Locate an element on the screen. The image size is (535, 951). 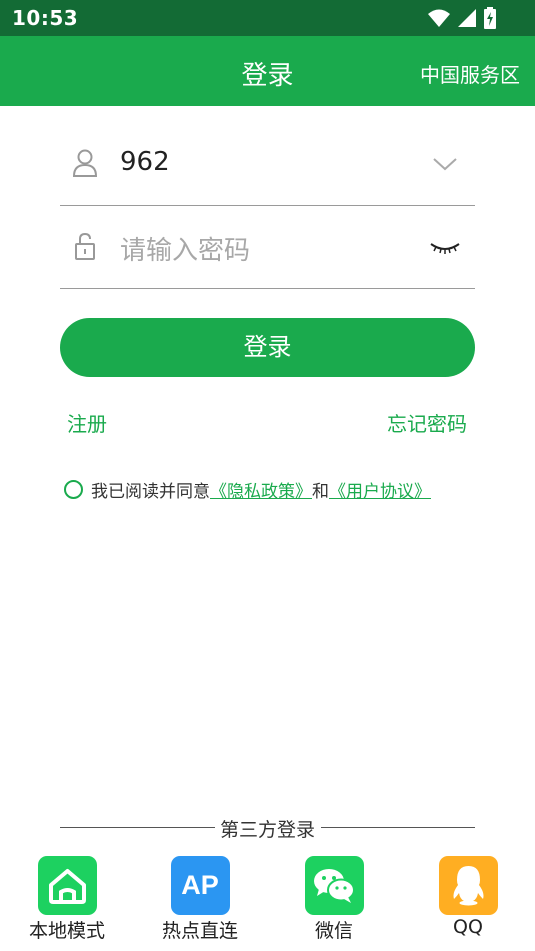
wechat-button: 微信 is located at coordinates (334, 899).